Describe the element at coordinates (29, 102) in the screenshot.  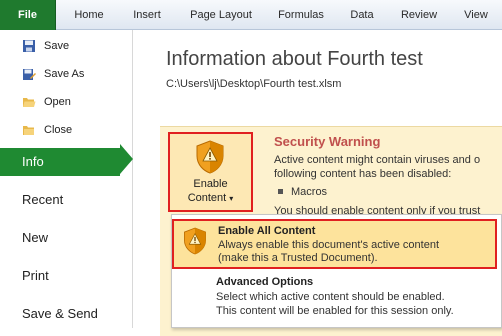
I see `folder-open-icon` at that location.